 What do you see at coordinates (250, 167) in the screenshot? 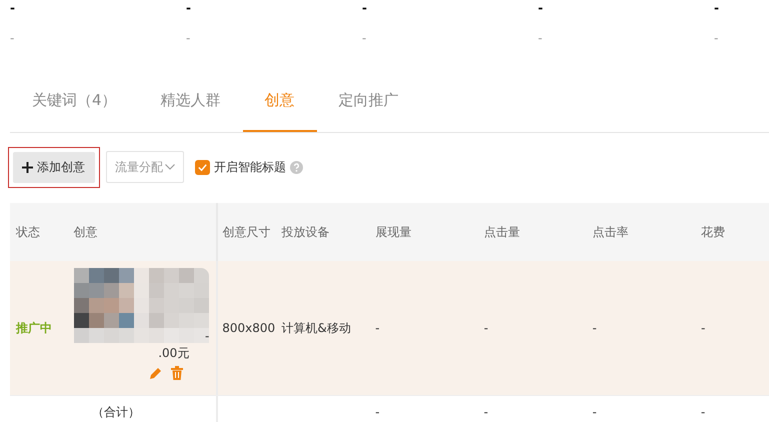
I see `checkbox-label: 开启智能标题` at bounding box center [250, 167].